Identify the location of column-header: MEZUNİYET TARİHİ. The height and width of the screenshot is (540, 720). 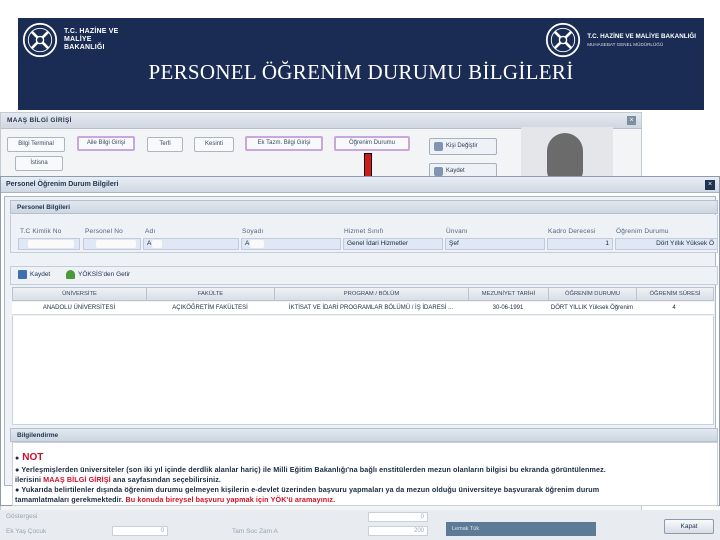
(509, 294).